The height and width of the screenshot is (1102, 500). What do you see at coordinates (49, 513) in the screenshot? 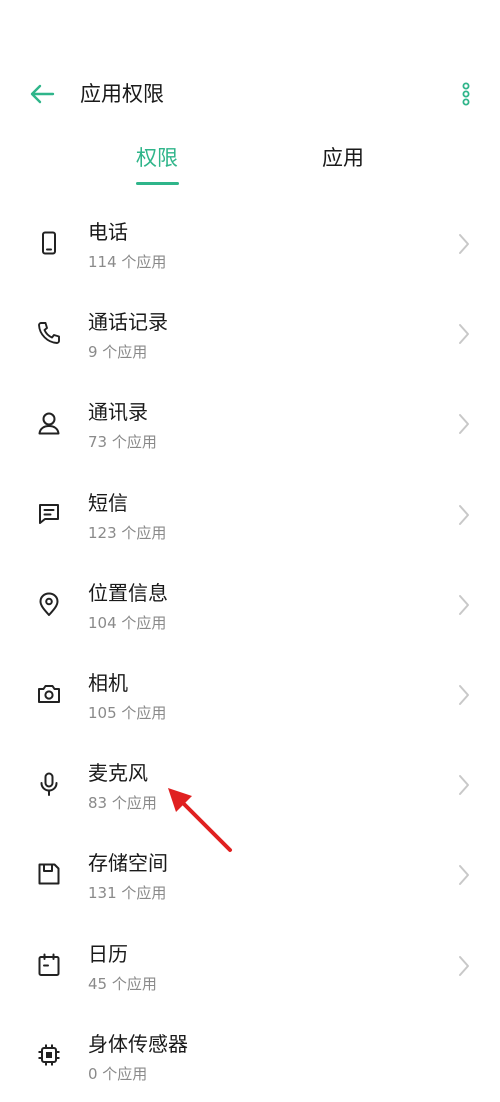
I see `sms-icon` at bounding box center [49, 513].